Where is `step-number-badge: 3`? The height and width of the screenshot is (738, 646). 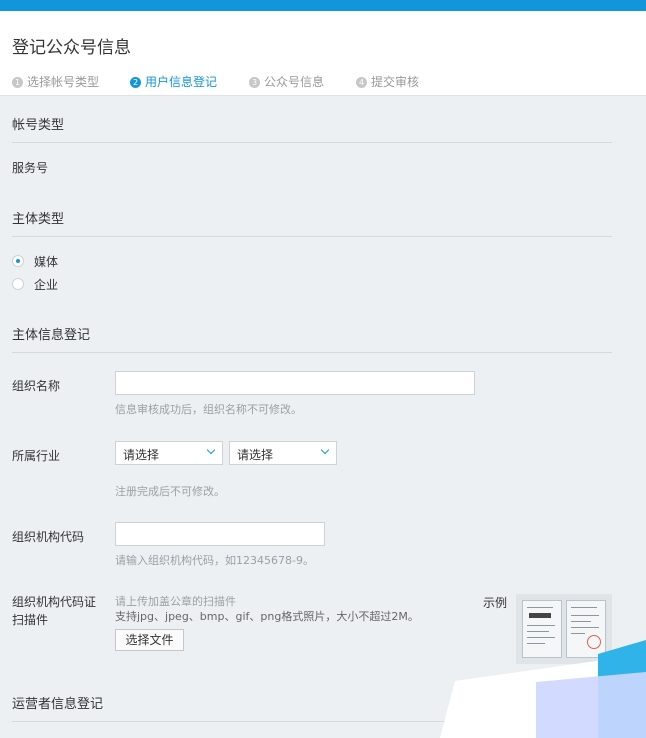 step-number-badge: 3 is located at coordinates (254, 82).